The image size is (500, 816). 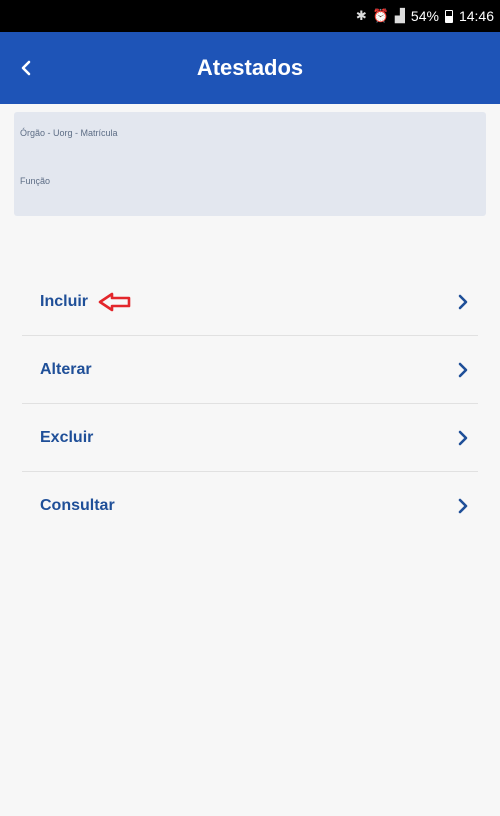 What do you see at coordinates (114, 301) in the screenshot?
I see `red-arrow-icon` at bounding box center [114, 301].